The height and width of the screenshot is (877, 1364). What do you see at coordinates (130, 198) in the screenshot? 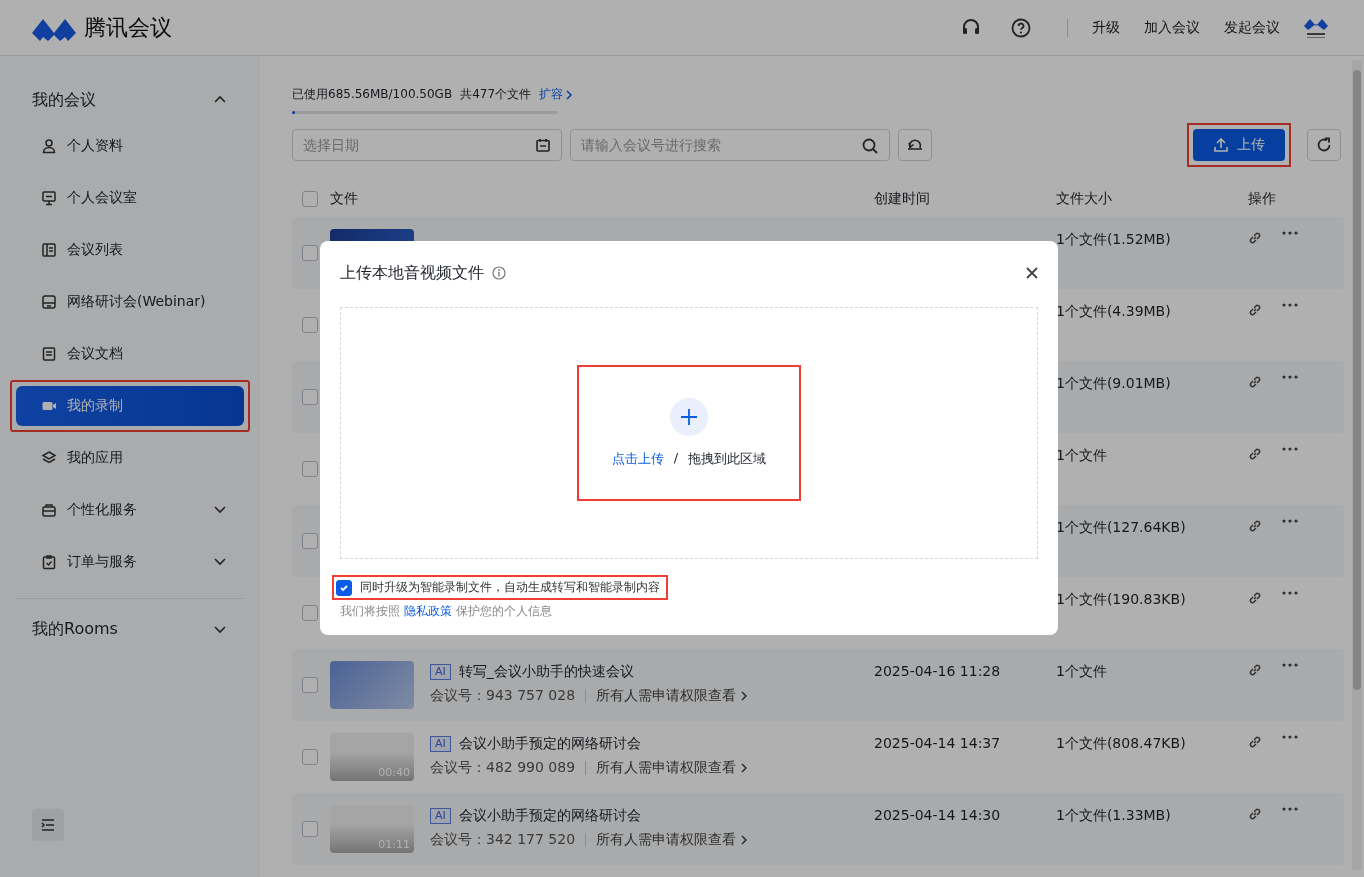
I see `sidebar-item: 个人会议室` at bounding box center [130, 198].